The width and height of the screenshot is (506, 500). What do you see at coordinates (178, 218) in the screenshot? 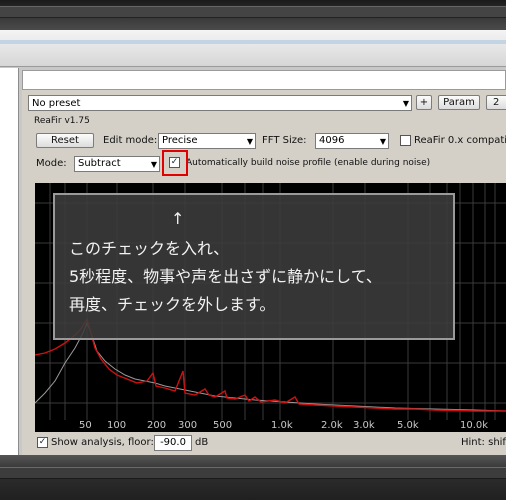
I see `up-arrow-icon: ↑` at bounding box center [178, 218].